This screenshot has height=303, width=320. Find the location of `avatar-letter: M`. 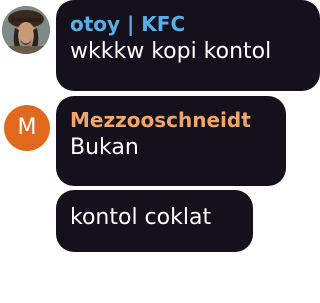

avatar-letter: M is located at coordinates (27, 127).